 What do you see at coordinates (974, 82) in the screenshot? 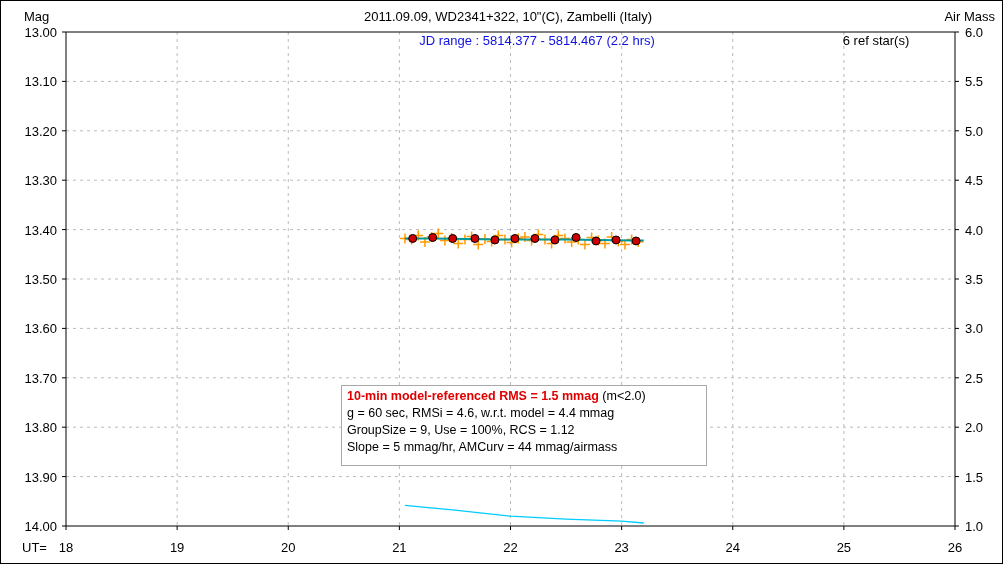
I see `tick-label: 5.5` at bounding box center [974, 82].